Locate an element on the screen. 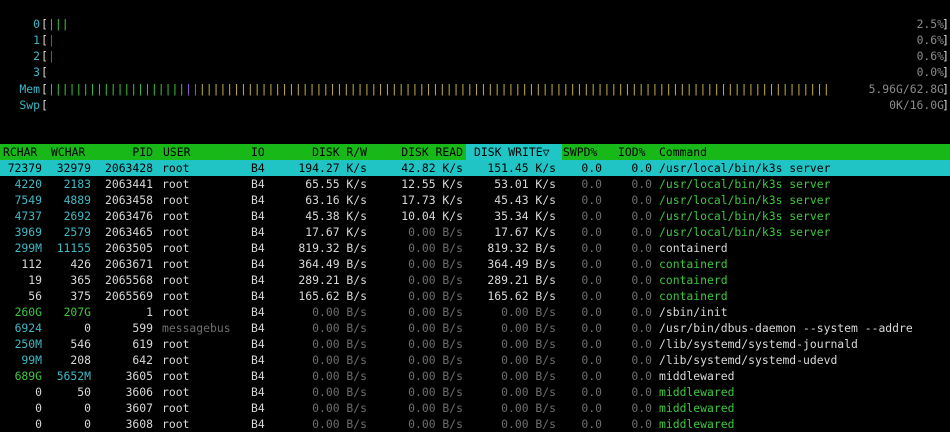 This screenshot has height=432, width=950. cell-command: middlewared is located at coordinates (697, 392).